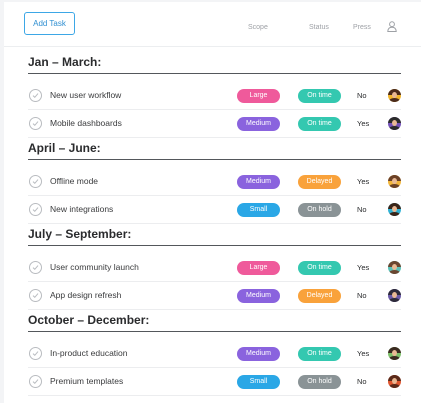  Describe the element at coordinates (362, 27) in the screenshot. I see `column-header-press: Press` at that location.